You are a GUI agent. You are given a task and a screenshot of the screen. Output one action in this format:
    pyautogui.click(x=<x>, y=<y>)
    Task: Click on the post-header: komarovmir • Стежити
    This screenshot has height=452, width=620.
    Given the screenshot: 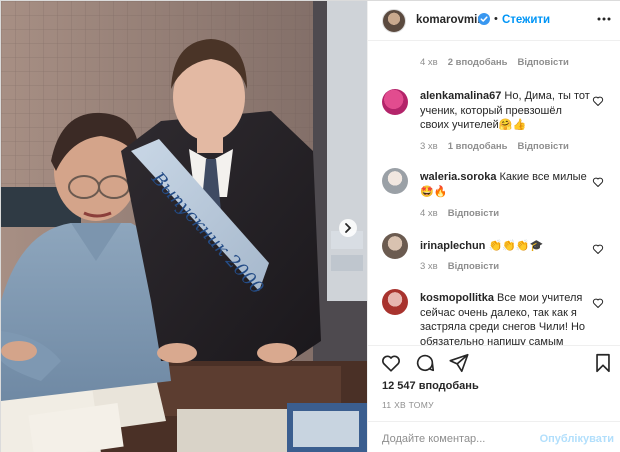 What is the action you would take?
    pyautogui.click(x=494, y=21)
    